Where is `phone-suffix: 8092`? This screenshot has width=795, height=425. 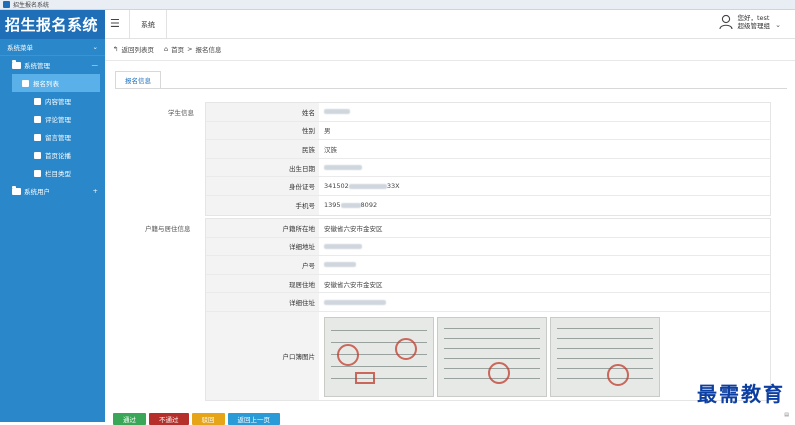
phone-suffix: 8092 is located at coordinates (369, 205).